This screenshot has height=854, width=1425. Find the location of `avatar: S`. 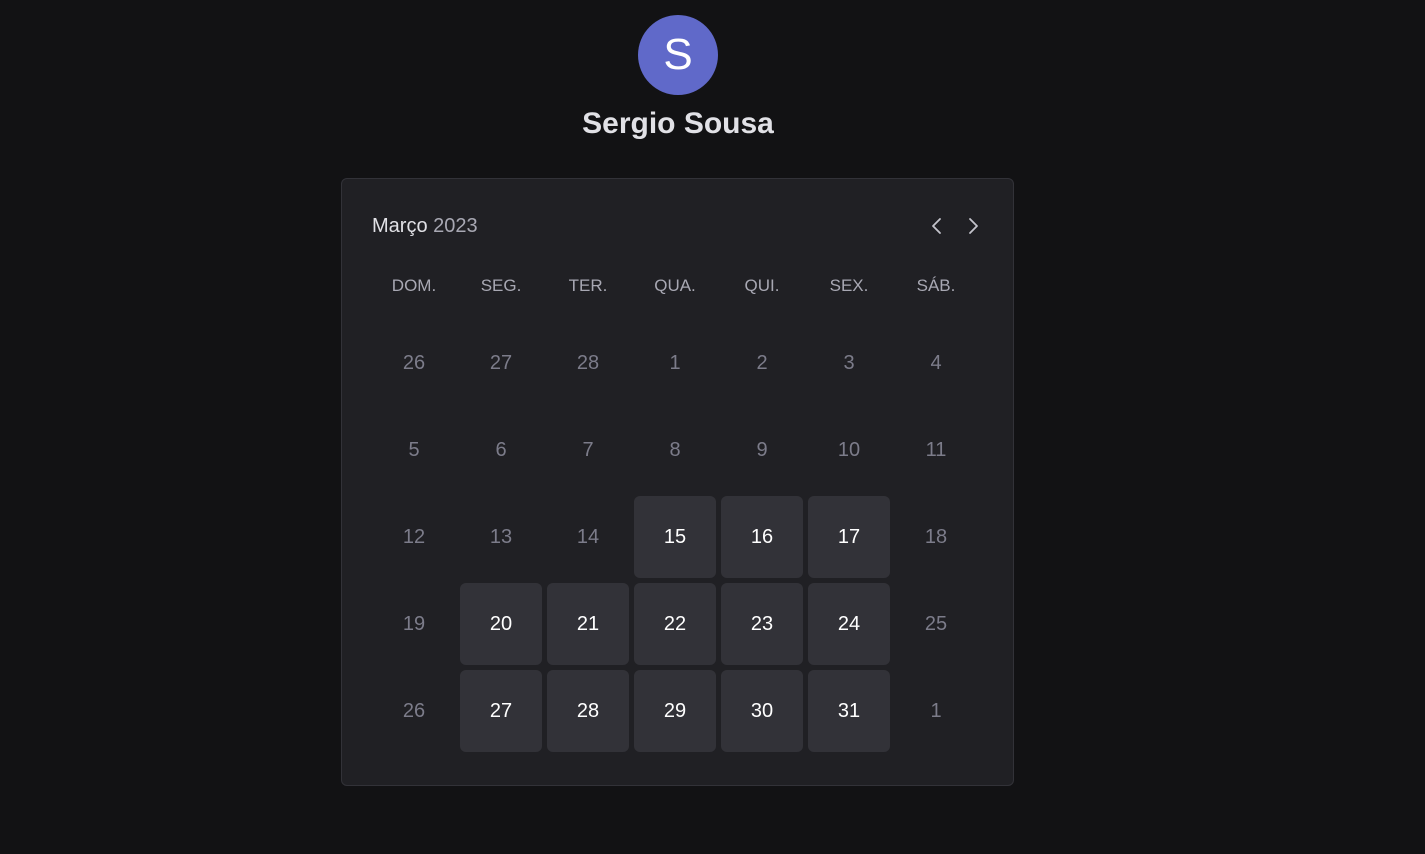

avatar: S is located at coordinates (678, 55).